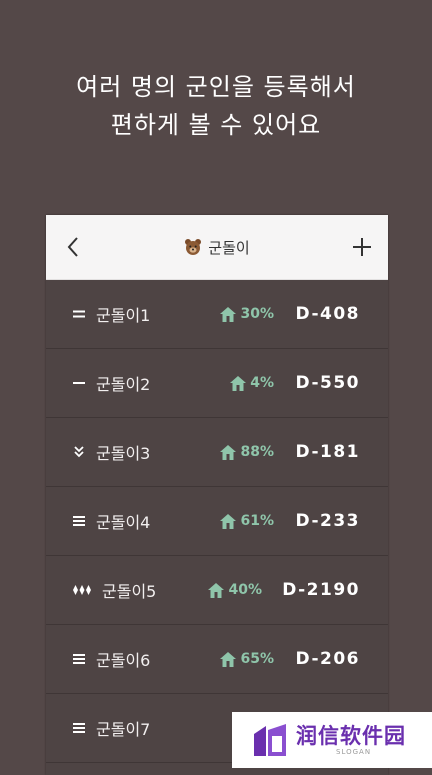 Image resolution: width=432 pixels, height=775 pixels. I want to click on add-soldier-button, so click(362, 247).